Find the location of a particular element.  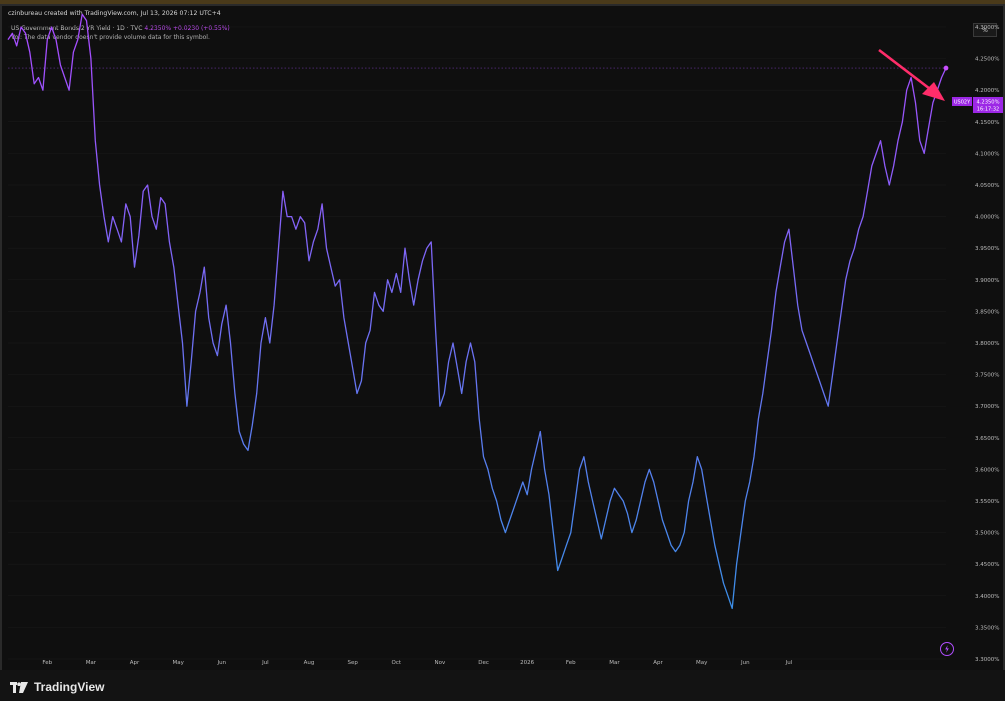

tradingview-logo: TradingView is located at coordinates (57, 687).